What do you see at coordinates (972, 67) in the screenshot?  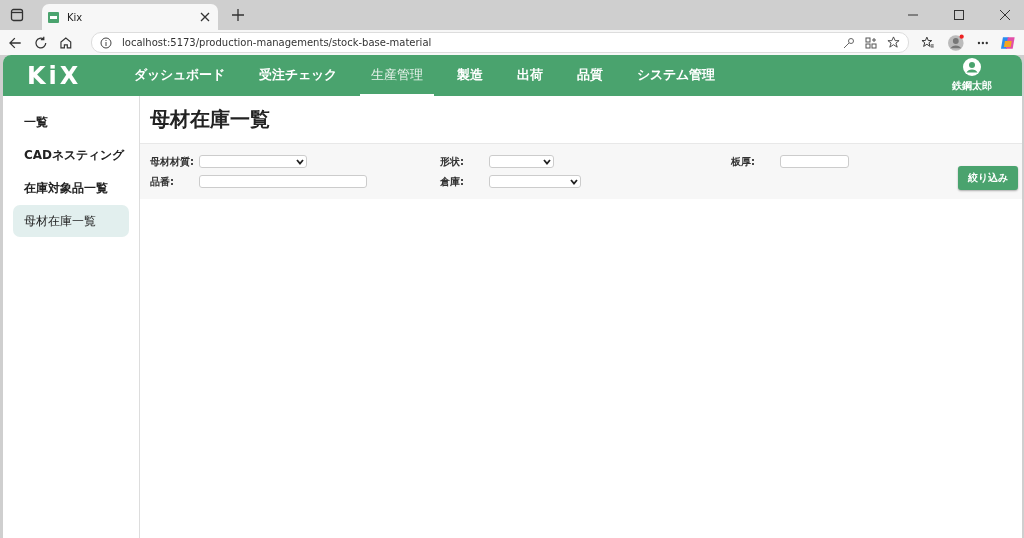 I see `user-icon` at bounding box center [972, 67].